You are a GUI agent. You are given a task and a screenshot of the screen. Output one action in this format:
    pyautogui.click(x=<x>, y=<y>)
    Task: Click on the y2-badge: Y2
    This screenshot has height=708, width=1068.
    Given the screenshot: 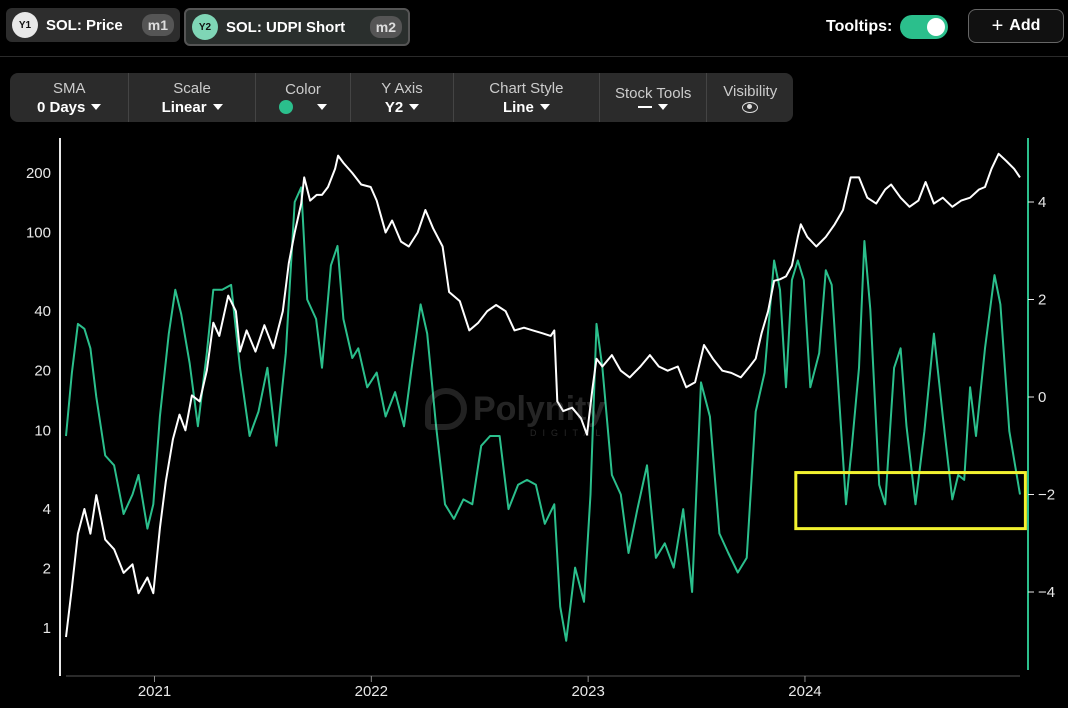 What is the action you would take?
    pyautogui.click(x=205, y=27)
    